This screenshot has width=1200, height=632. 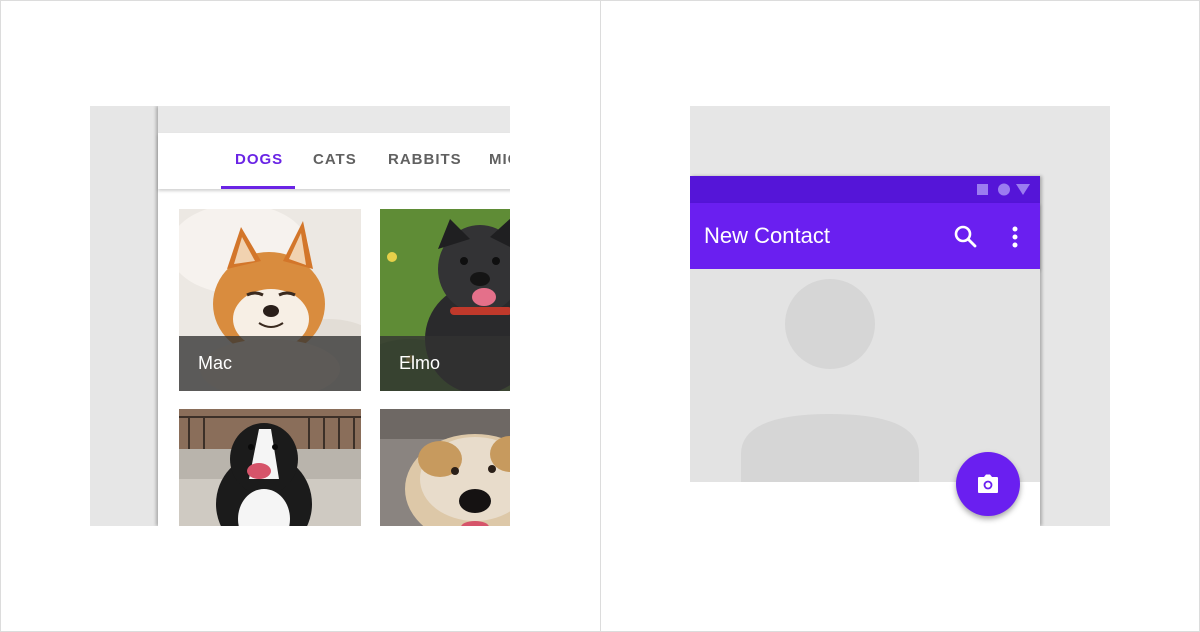 I want to click on photo-caption-text: Elmo, so click(x=420, y=363).